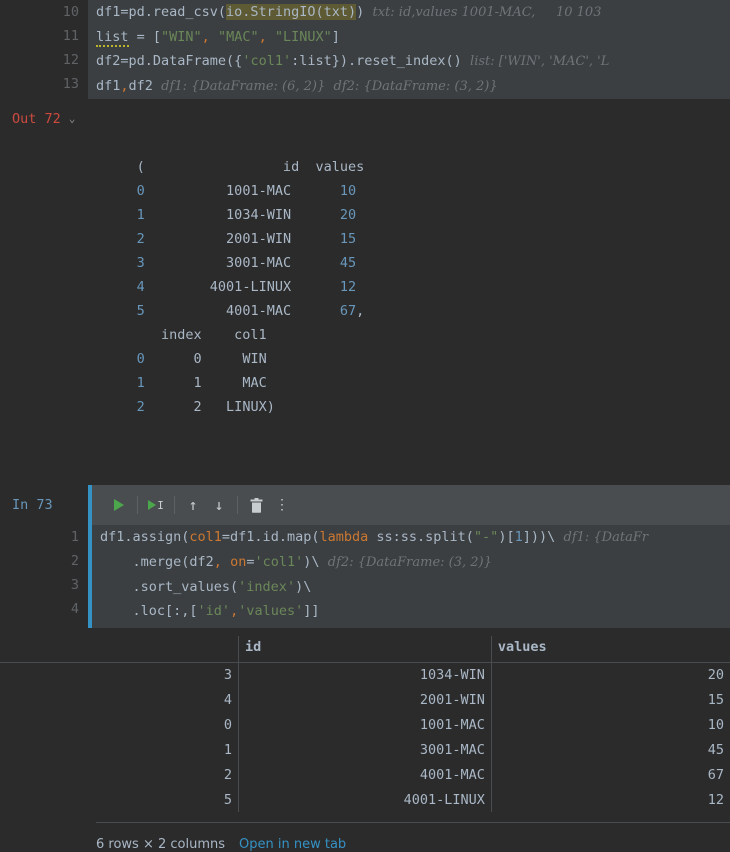 The image size is (730, 852). Describe the element at coordinates (181, 335) in the screenshot. I see `output-line: index col1` at that location.